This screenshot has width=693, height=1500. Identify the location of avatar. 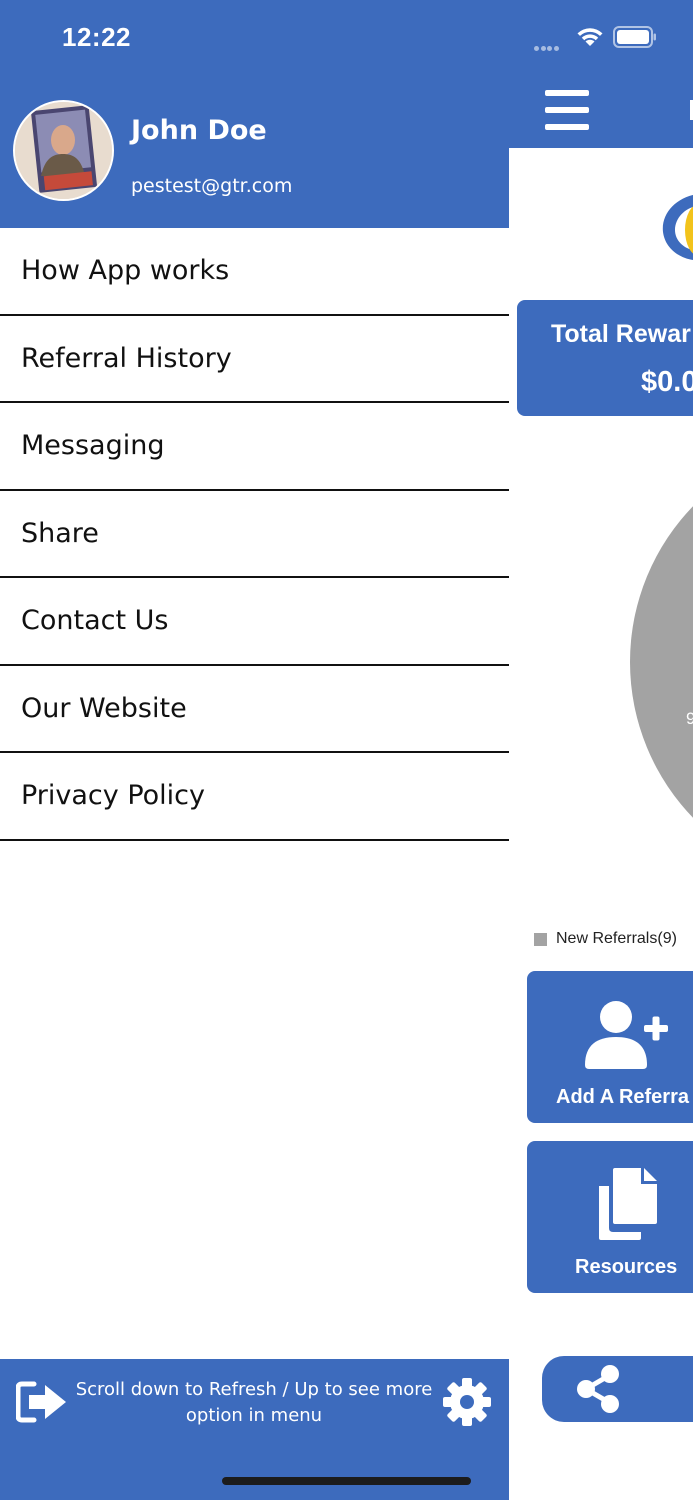
(63, 150).